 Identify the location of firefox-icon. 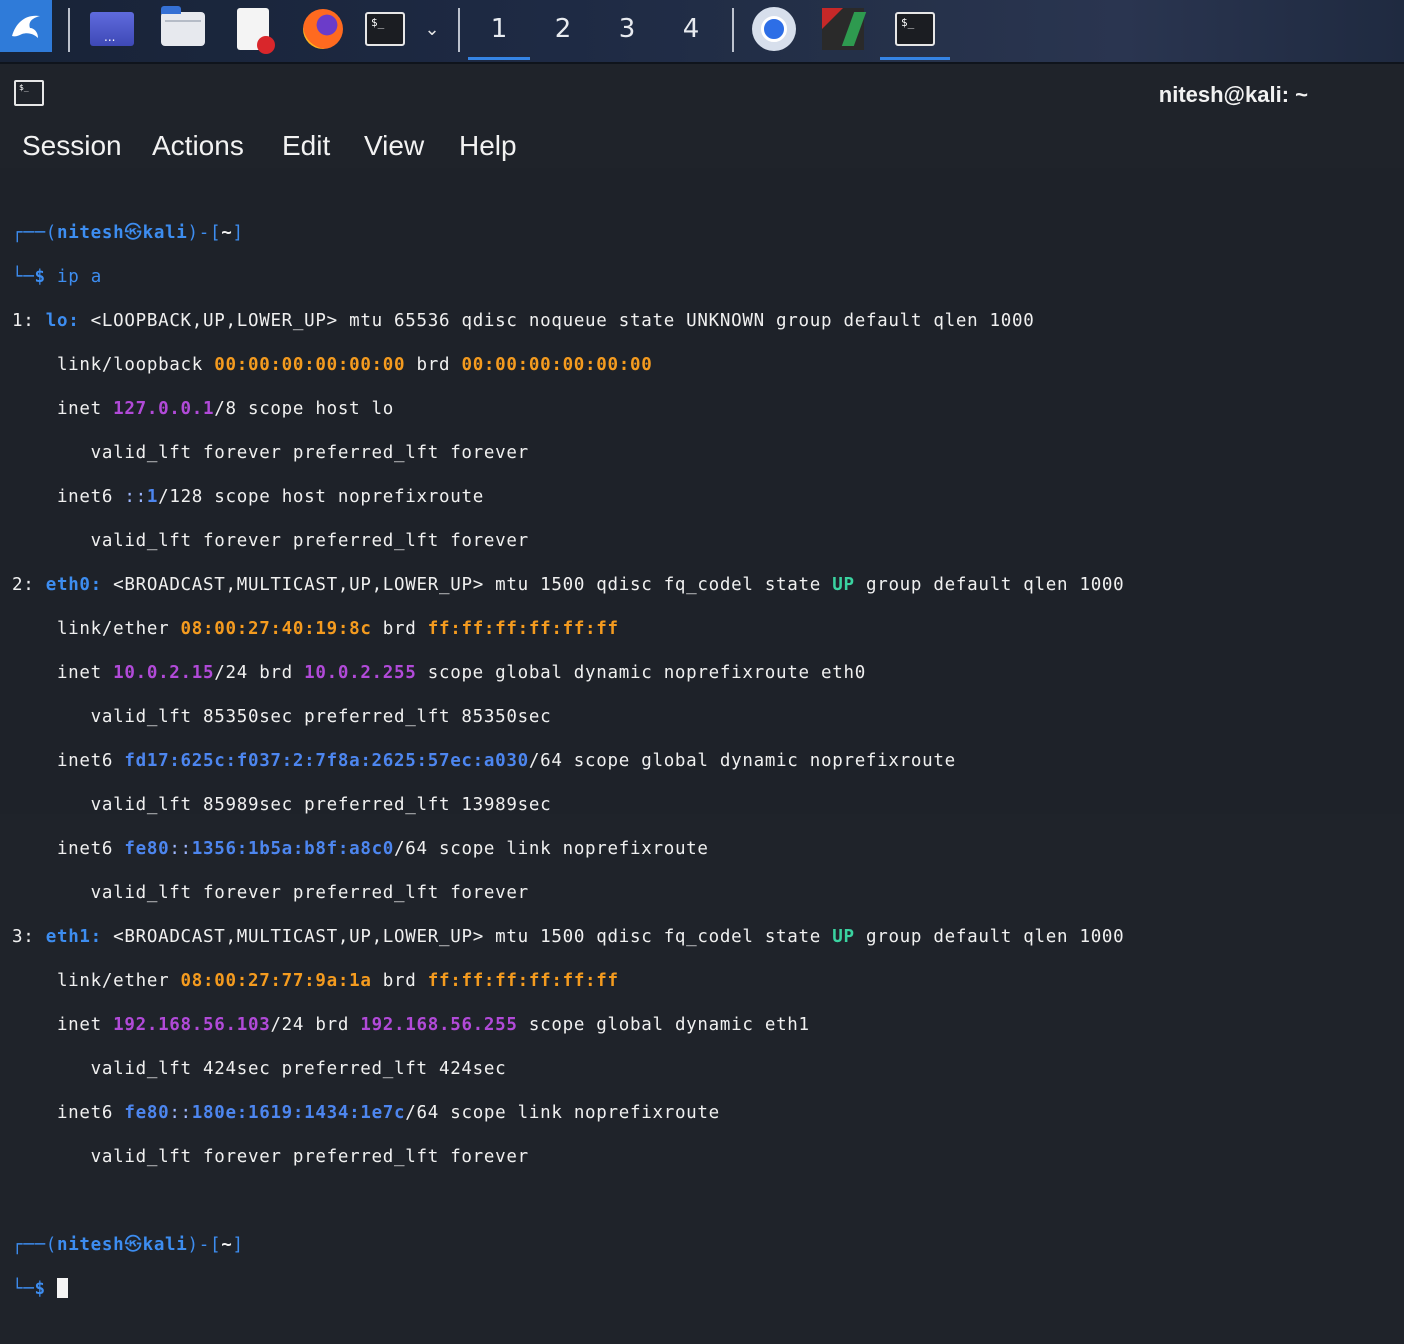
(323, 29).